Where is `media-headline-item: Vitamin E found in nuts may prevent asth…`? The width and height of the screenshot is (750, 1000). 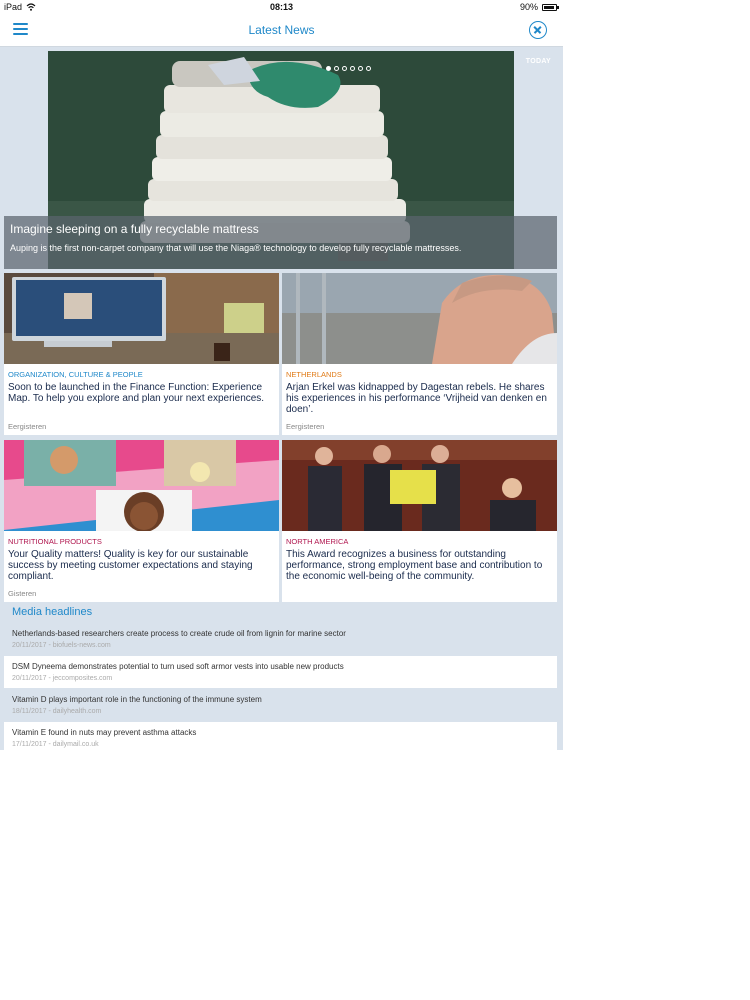 media-headline-item: Vitamin E found in nuts may prevent asth… is located at coordinates (280, 736).